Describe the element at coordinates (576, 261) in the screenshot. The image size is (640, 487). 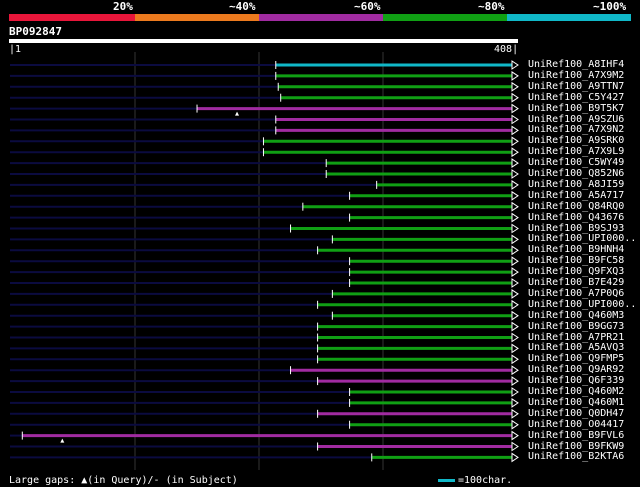
I see `hit-label: UniRef100_B9FC58` at that location.